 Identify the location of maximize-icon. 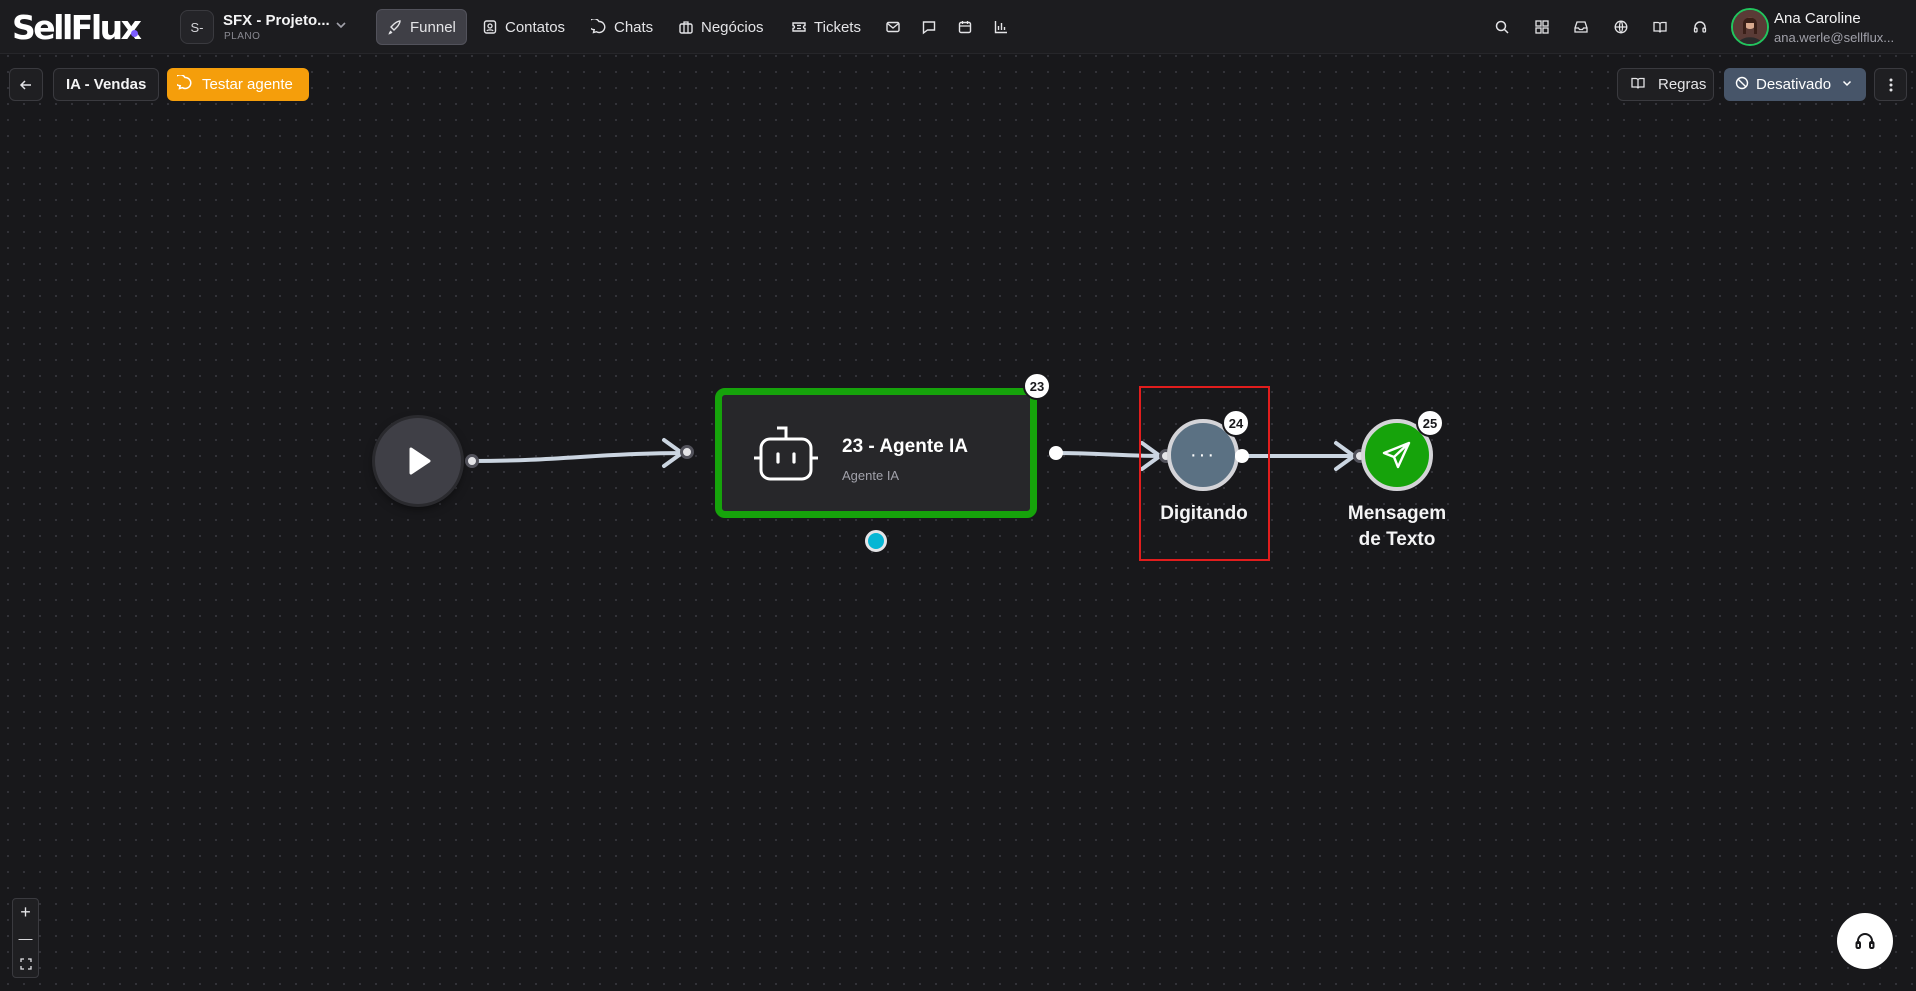
(25, 964).